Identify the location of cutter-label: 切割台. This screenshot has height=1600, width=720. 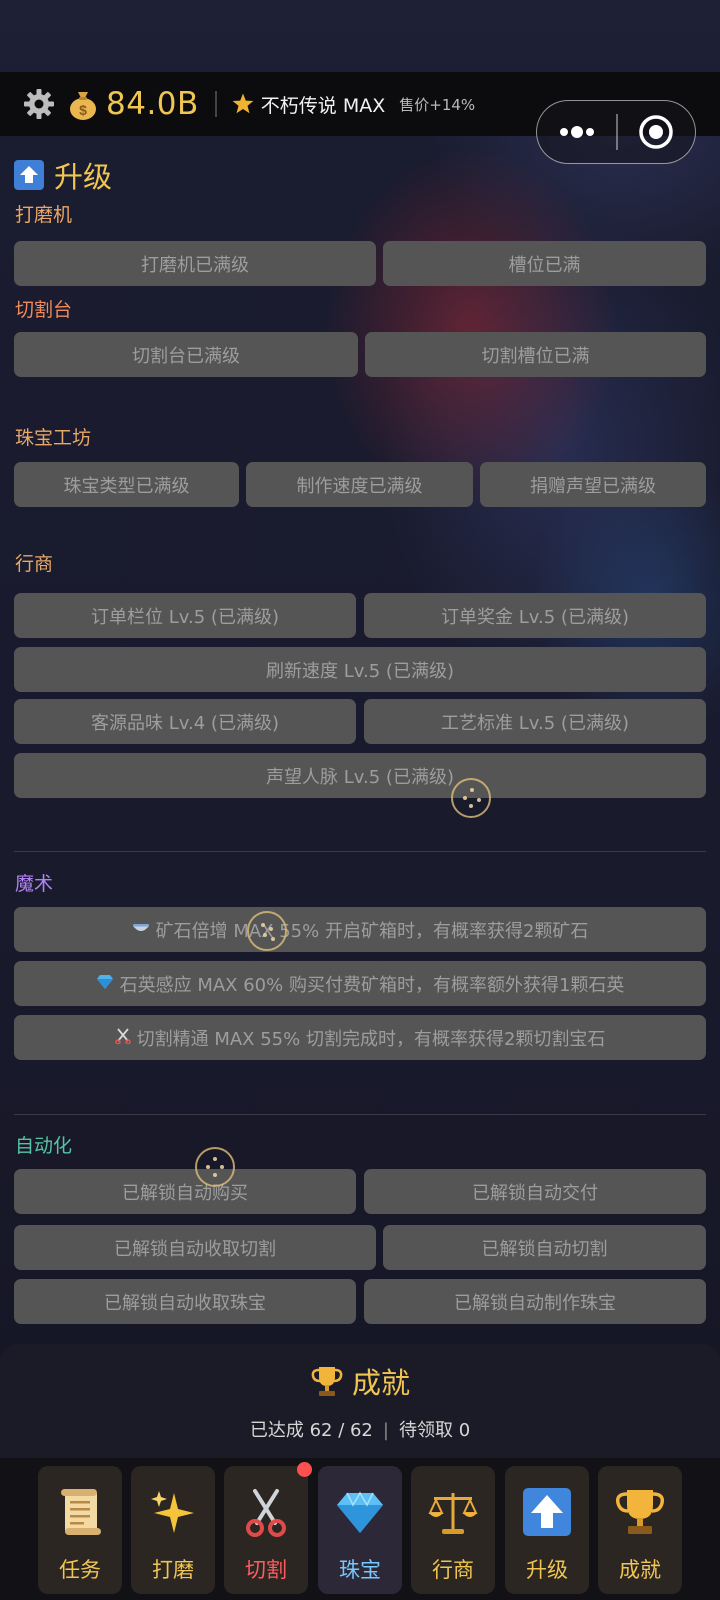
(44, 310).